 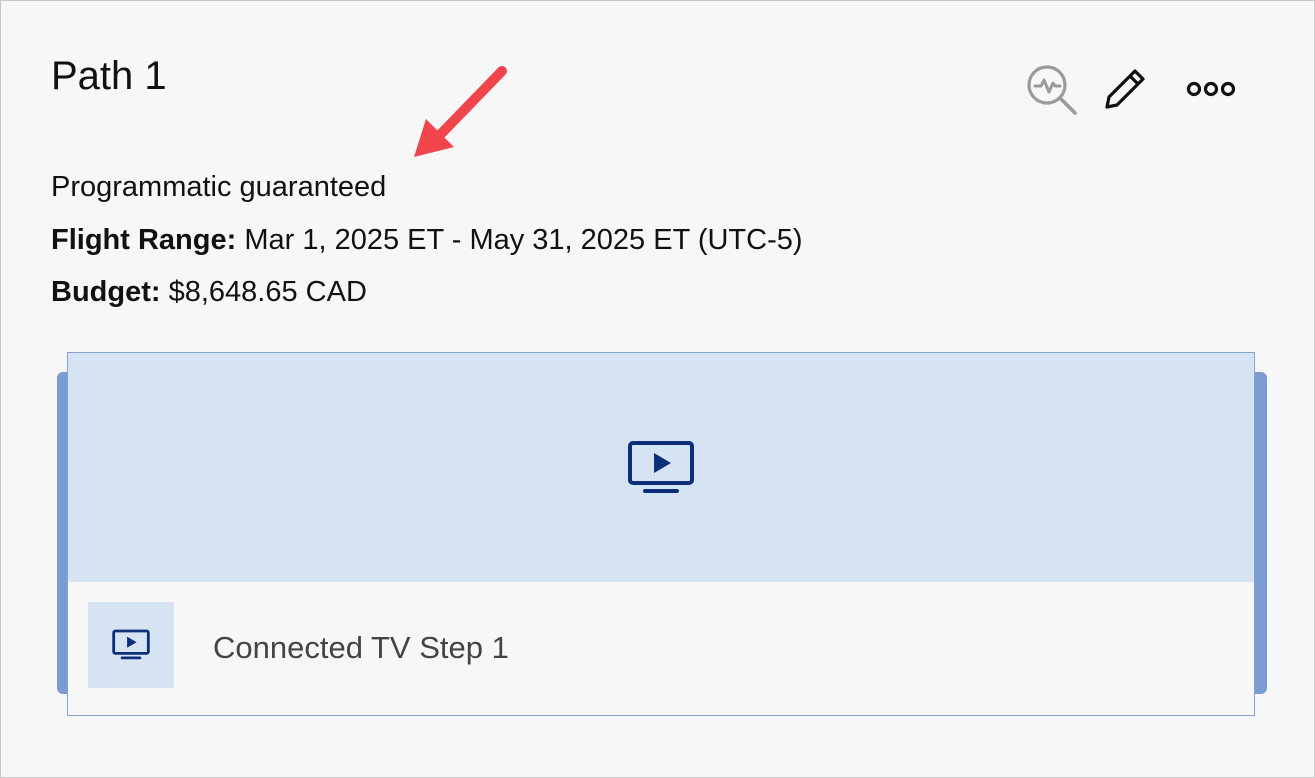 What do you see at coordinates (106, 292) in the screenshot?
I see `budget-label: Budget:` at bounding box center [106, 292].